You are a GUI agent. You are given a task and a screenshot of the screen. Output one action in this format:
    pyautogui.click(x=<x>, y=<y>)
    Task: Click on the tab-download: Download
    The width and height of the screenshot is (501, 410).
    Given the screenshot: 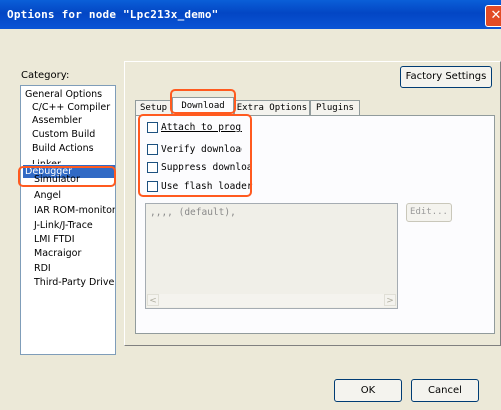 What is the action you would take?
    pyautogui.click(x=203, y=106)
    